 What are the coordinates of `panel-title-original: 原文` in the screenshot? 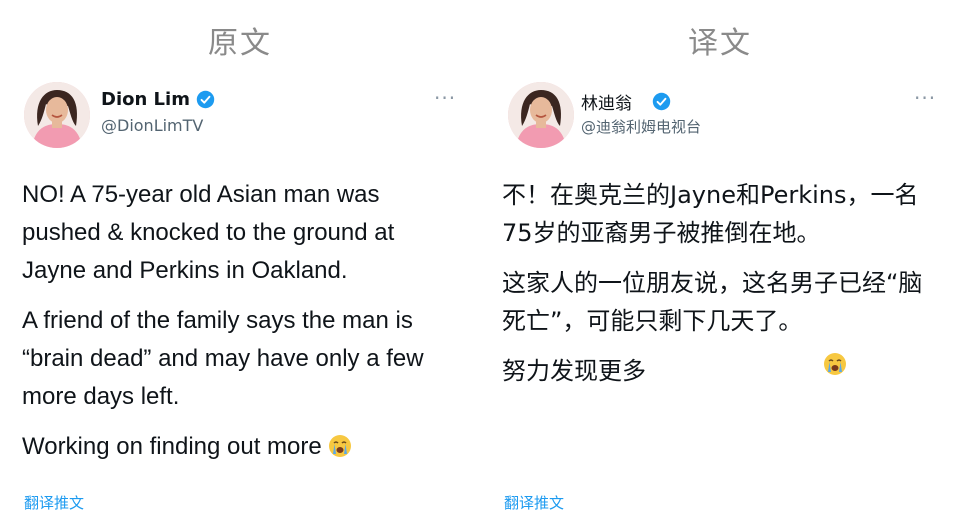 It's located at (240, 43).